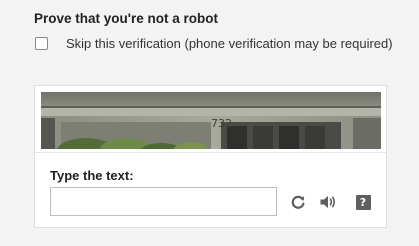 This screenshot has width=419, height=246. What do you see at coordinates (221, 123) in the screenshot?
I see `captcha-image-text: 732` at bounding box center [221, 123].